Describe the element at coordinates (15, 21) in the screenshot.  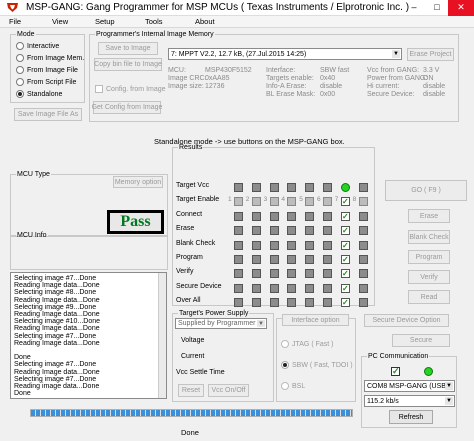
I see `menu-file: File` at that location.